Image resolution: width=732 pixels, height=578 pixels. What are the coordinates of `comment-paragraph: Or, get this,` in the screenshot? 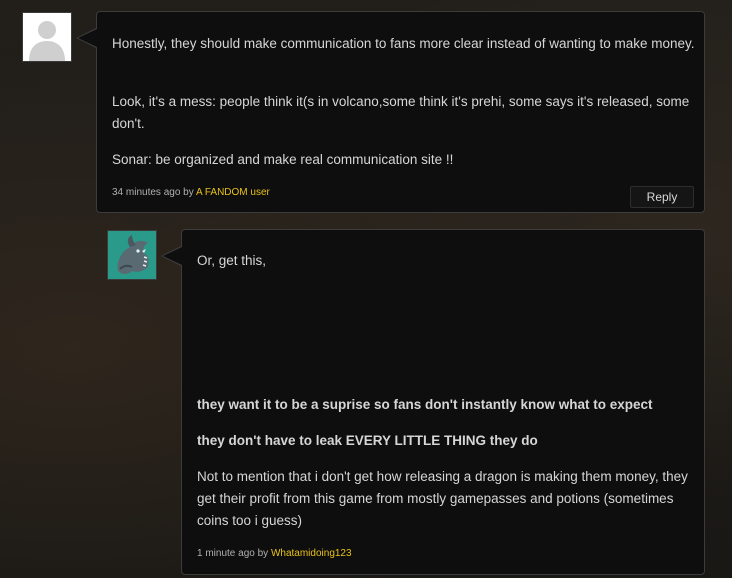 It's located at (232, 260).